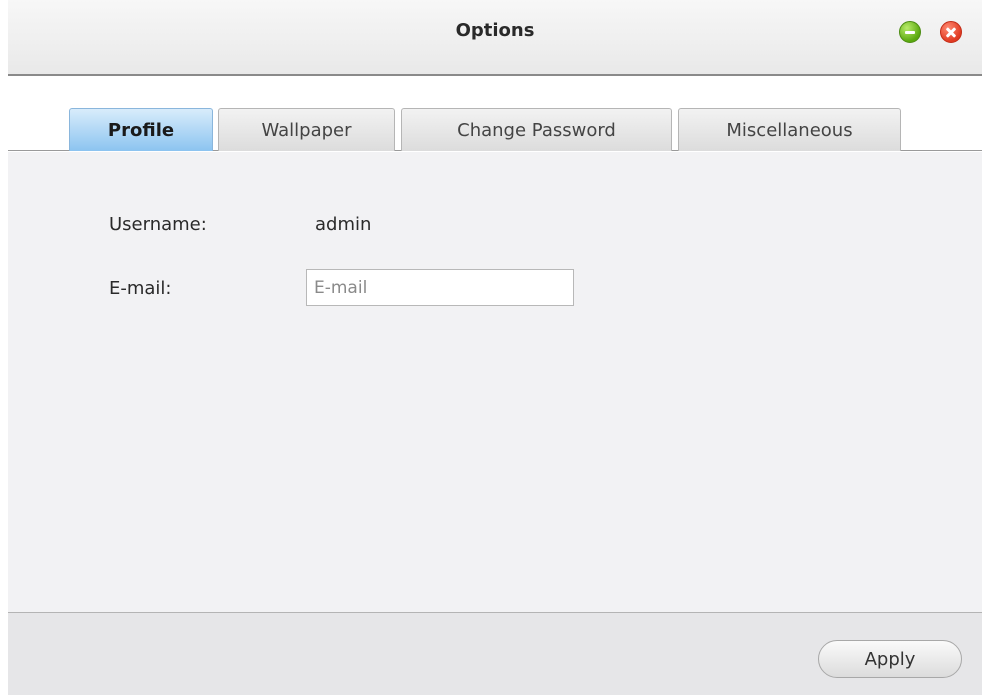  I want to click on footer-bar: Apply, so click(495, 653).